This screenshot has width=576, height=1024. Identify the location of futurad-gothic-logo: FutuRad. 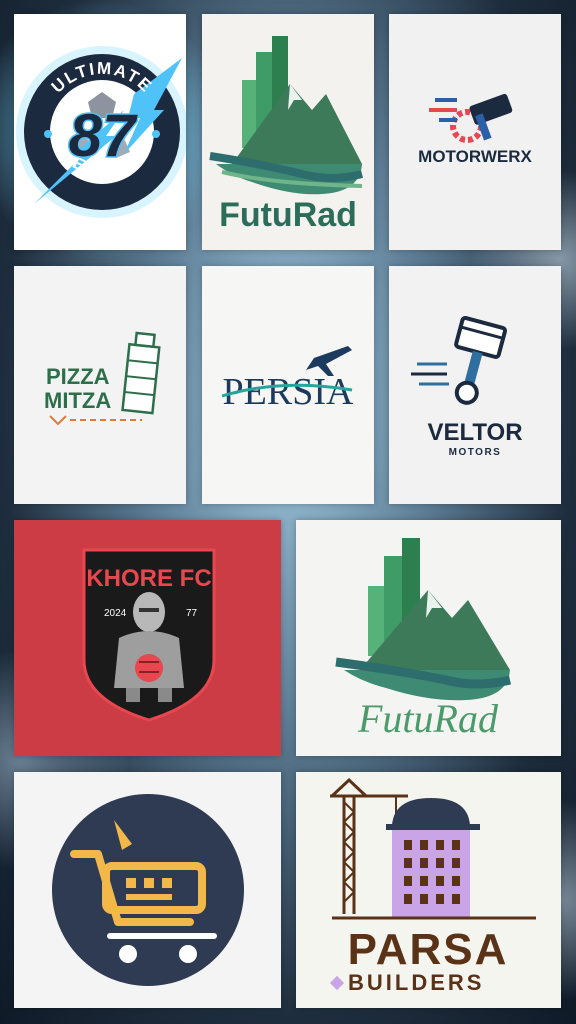
(423, 639).